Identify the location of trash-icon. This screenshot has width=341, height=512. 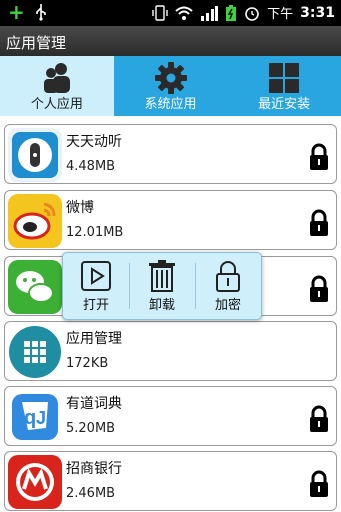
(162, 276).